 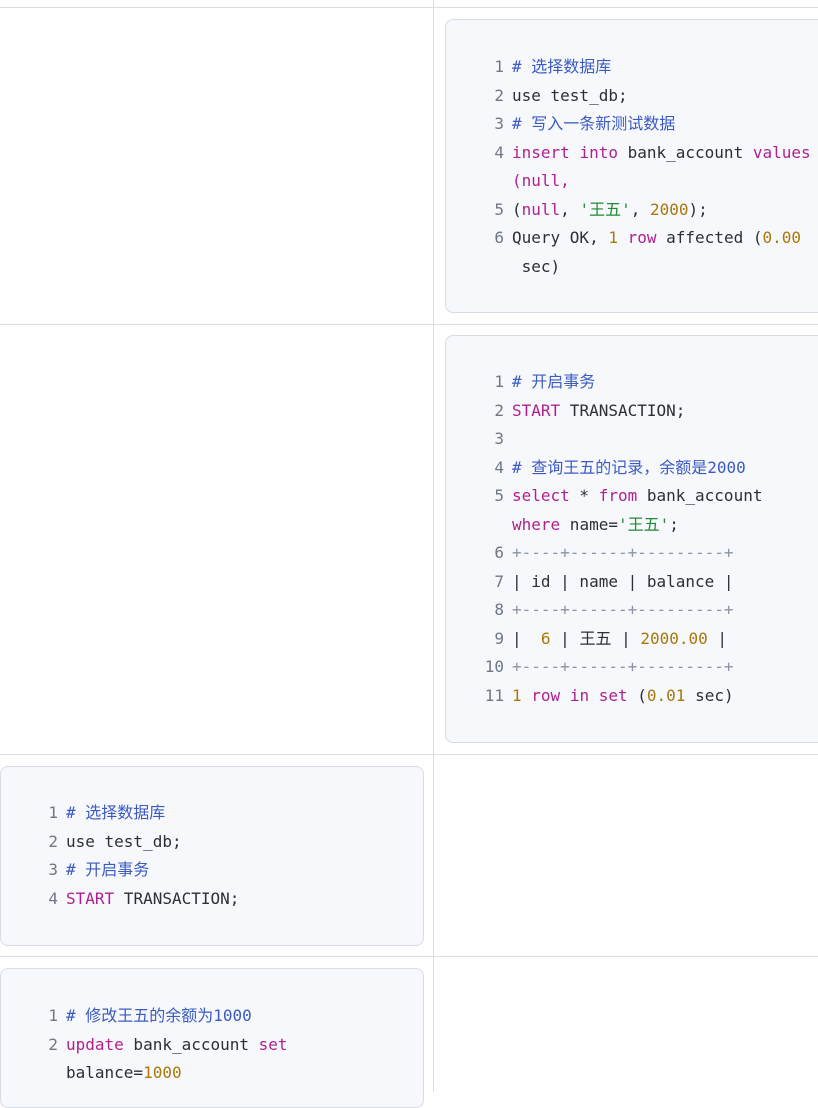 I want to click on code-line: 2 use test_db;, so click(x=234, y=842).